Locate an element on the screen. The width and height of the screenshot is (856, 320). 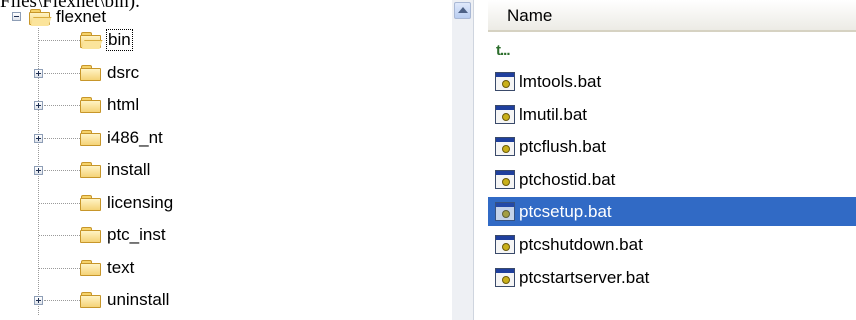
file-row: ptcflush.bat is located at coordinates (672, 146).